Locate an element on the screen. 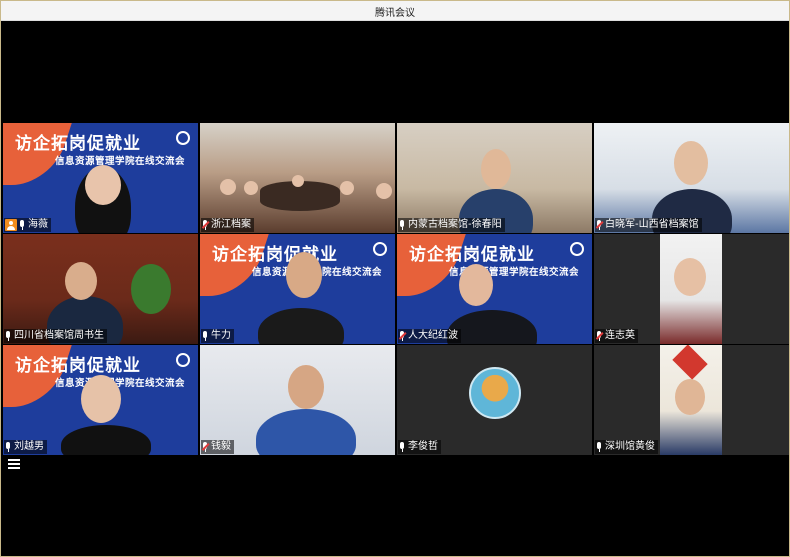 This screenshot has width=790, height=557. participant-label: 李俊哲 is located at coordinates (419, 447).